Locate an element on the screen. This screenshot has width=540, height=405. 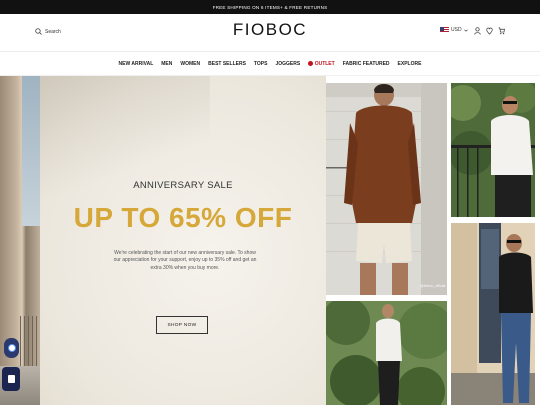
nav-outlet: OUTLET is located at coordinates (321, 64).